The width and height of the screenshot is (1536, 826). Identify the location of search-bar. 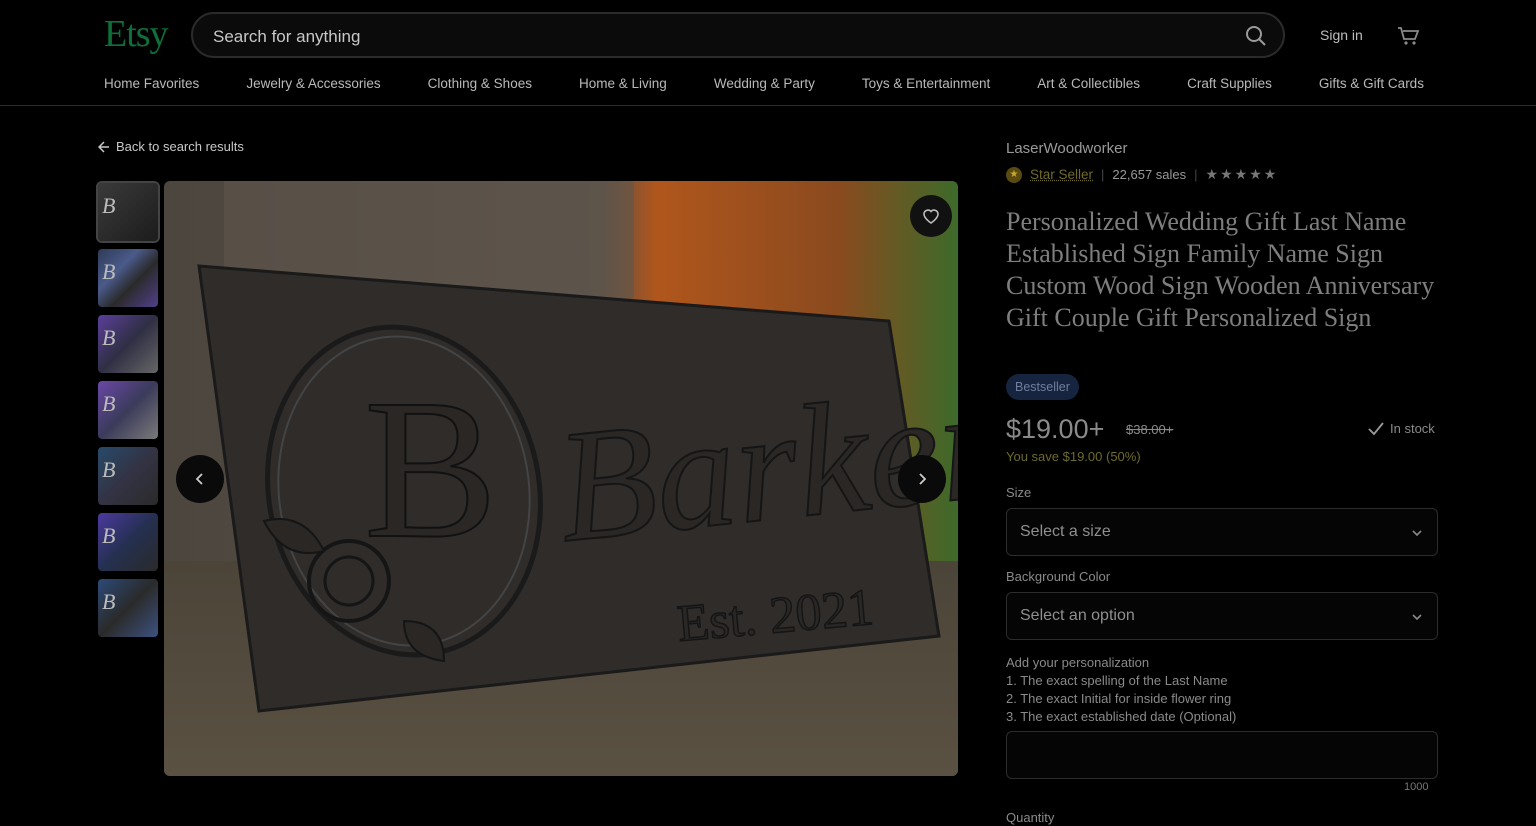
(738, 35).